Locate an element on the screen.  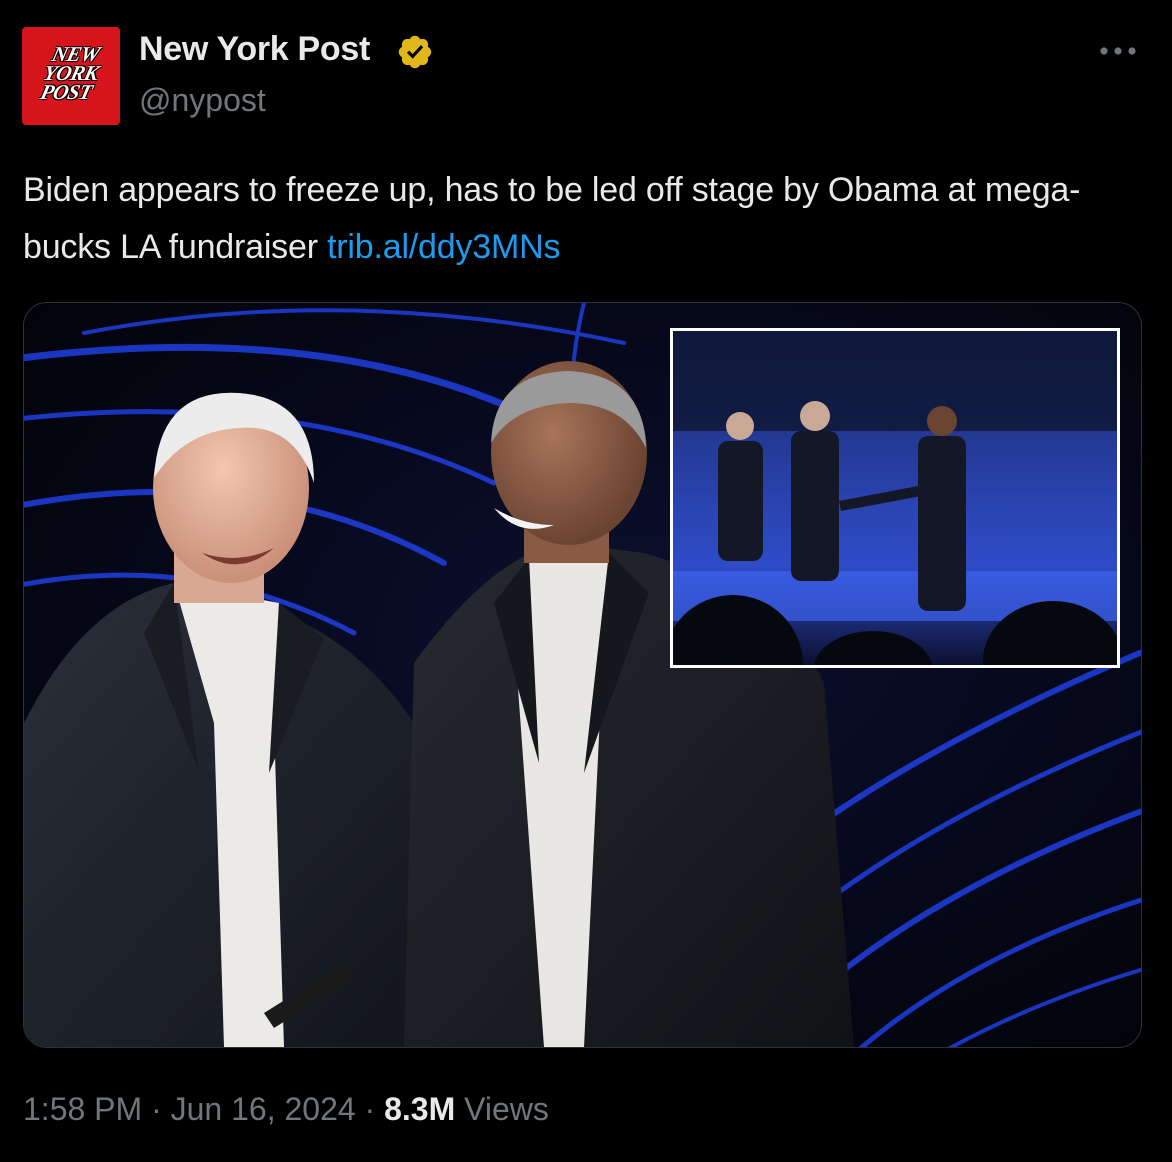
tweet-link: trib.al/ddy3MNs is located at coordinates (443, 247).